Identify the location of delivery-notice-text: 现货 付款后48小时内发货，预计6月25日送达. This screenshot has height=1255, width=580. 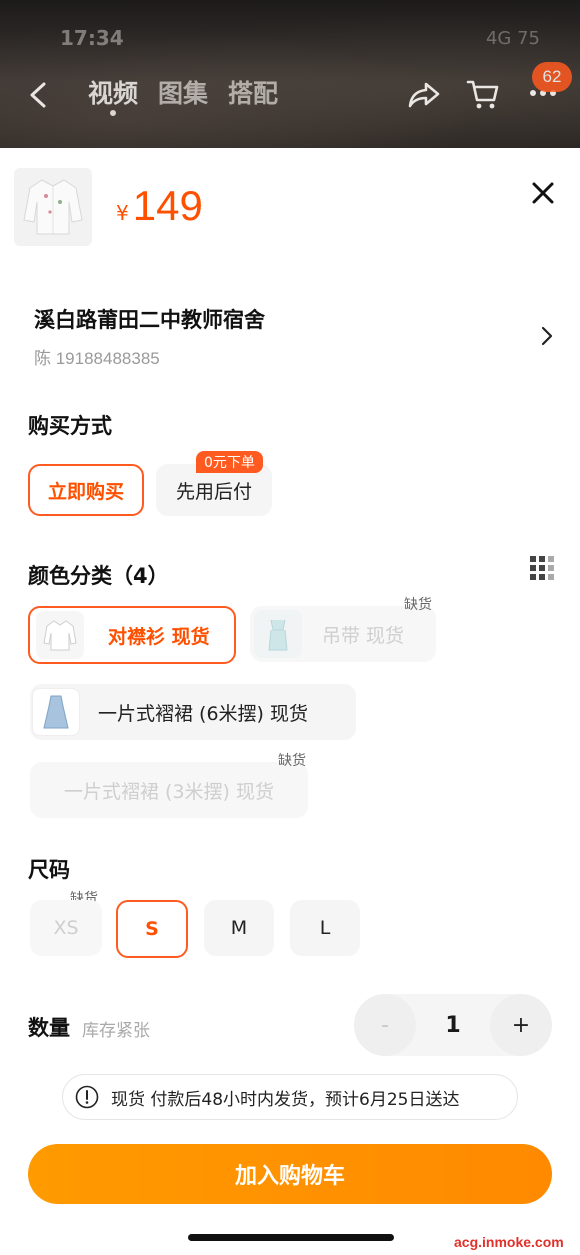
(285, 1099).